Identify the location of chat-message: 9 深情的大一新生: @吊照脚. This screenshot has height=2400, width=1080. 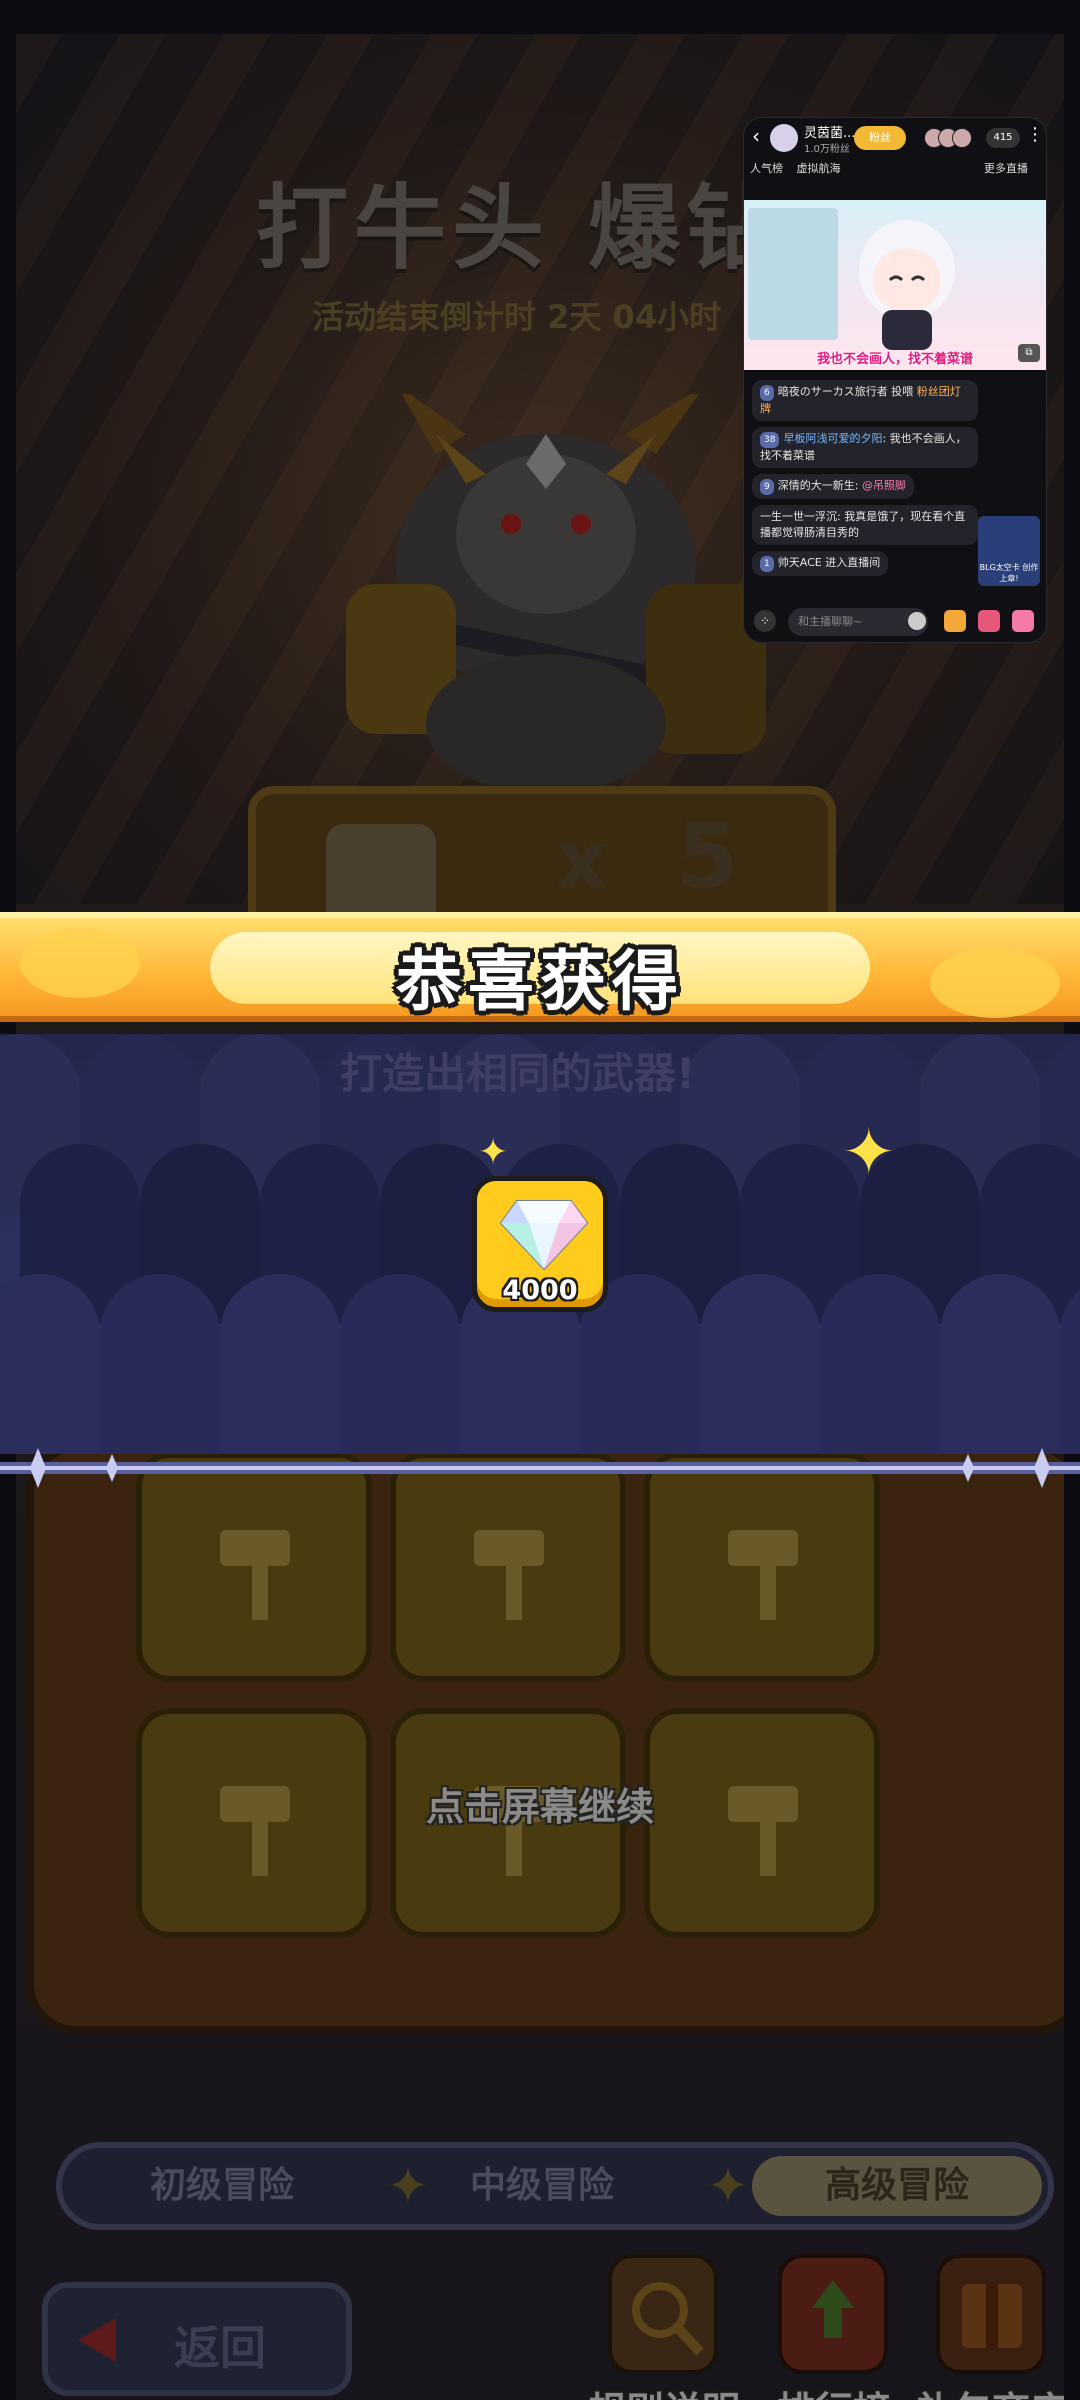
(833, 486).